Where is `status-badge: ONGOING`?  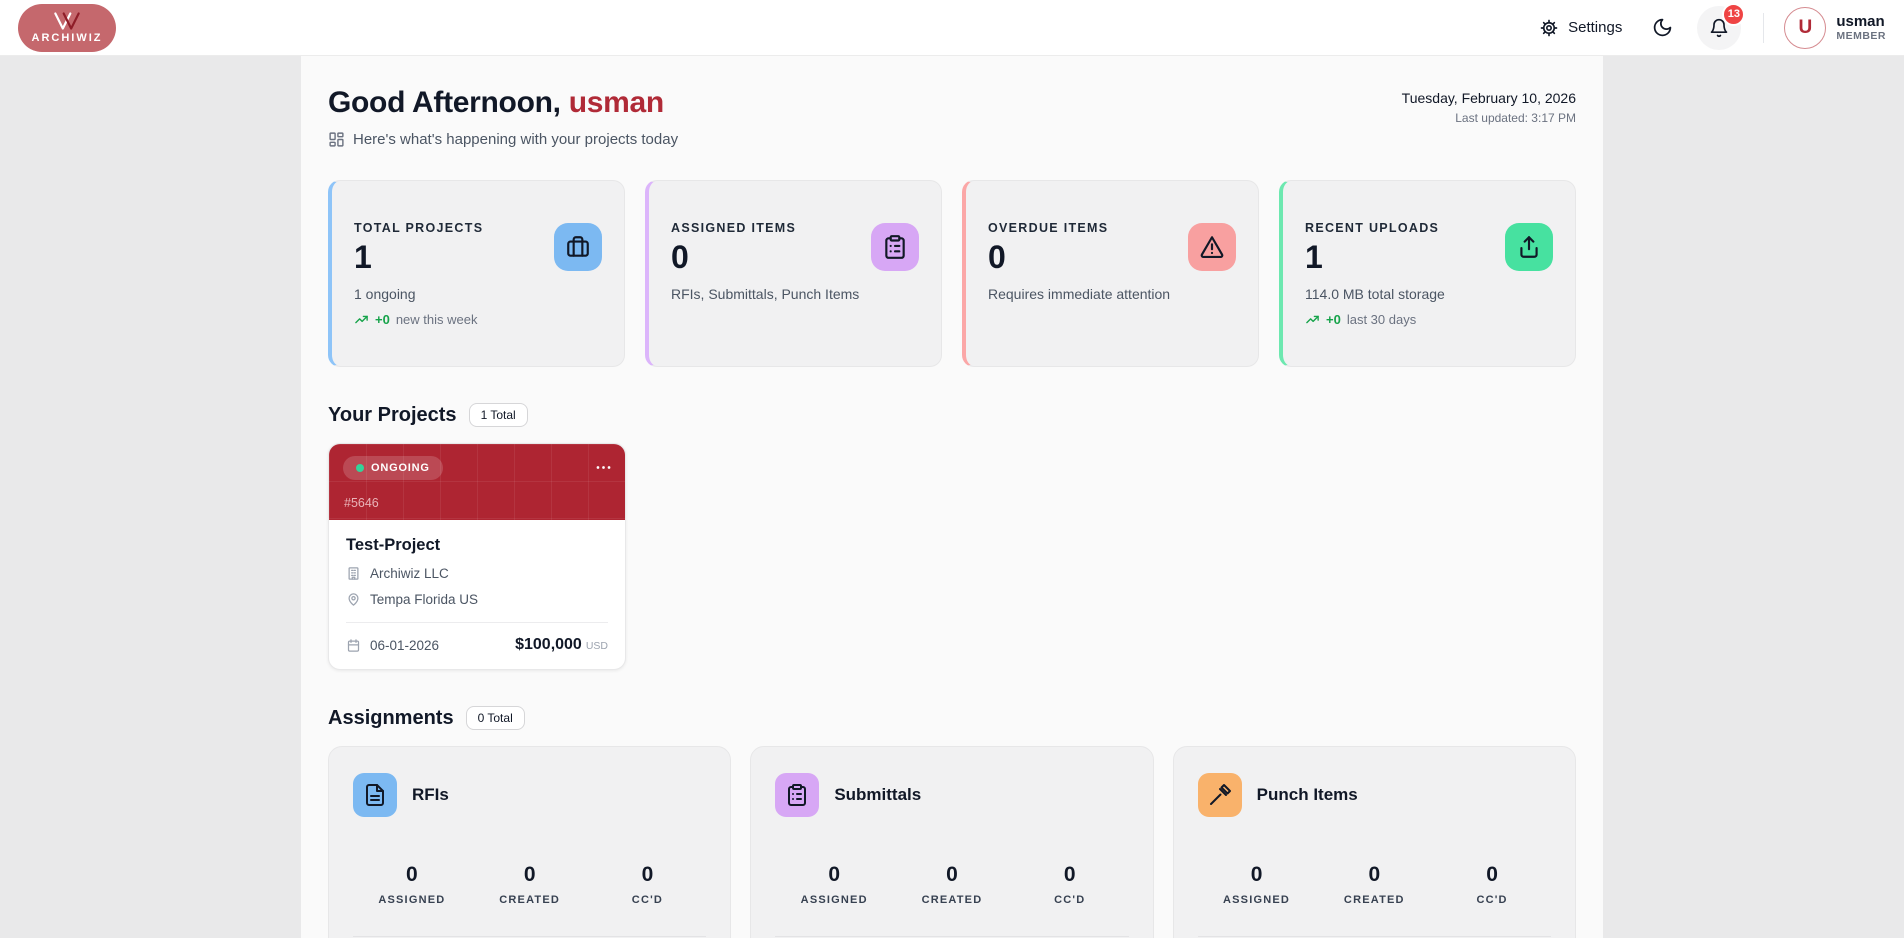 status-badge: ONGOING is located at coordinates (393, 468).